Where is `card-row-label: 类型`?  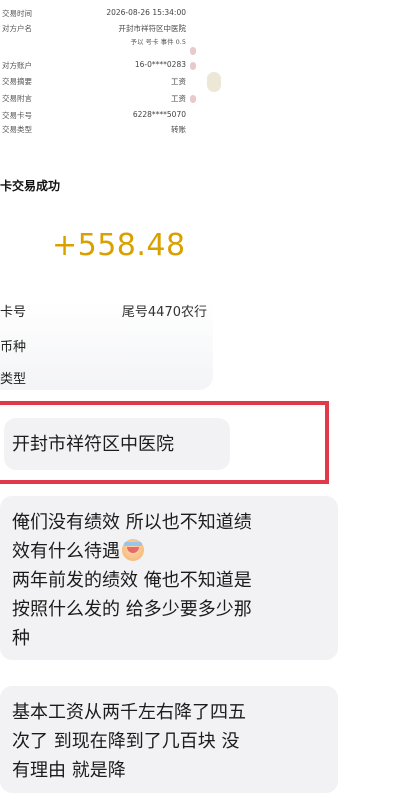 card-row-label: 类型 is located at coordinates (13, 379).